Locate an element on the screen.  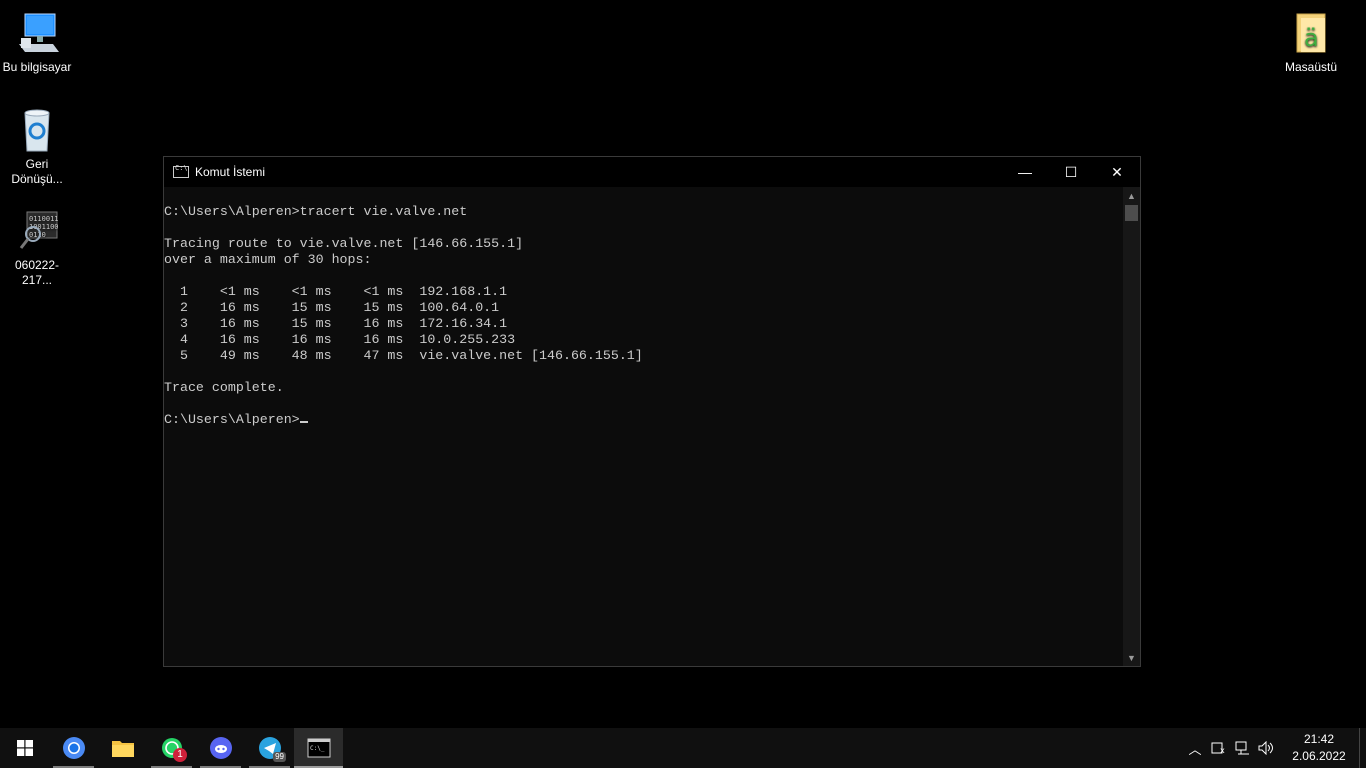
text-cursor is located at coordinates (303, 422).